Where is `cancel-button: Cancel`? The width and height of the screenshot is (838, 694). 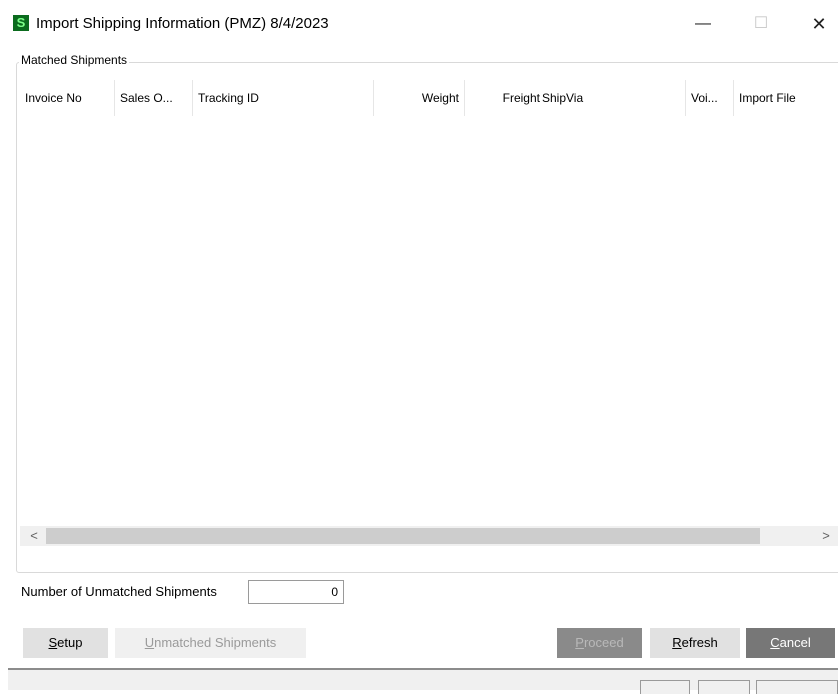
cancel-button: Cancel is located at coordinates (790, 643).